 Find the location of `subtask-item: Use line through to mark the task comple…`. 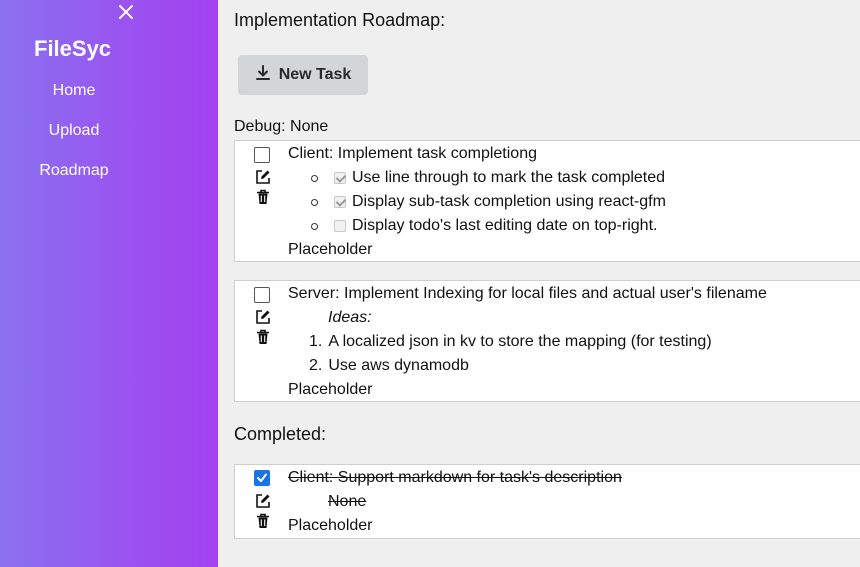

subtask-item: Use line through to mark the task comple… is located at coordinates (488, 178).